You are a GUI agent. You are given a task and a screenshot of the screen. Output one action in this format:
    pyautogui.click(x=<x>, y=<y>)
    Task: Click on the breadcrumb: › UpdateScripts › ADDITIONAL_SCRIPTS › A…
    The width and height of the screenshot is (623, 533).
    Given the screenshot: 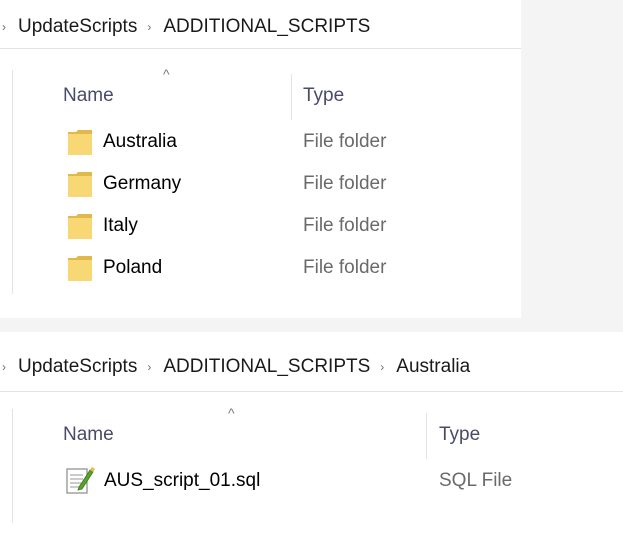 What is the action you would take?
    pyautogui.click(x=235, y=367)
    